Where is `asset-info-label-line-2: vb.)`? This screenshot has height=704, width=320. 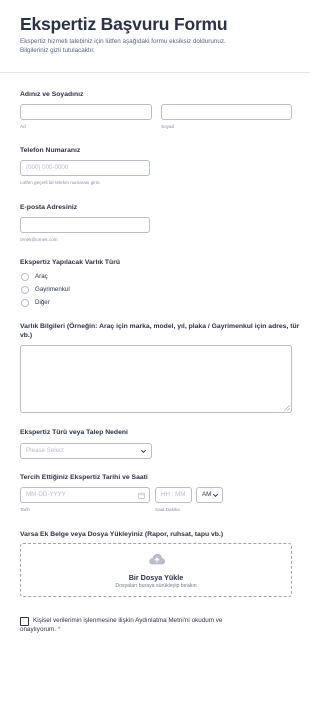
asset-info-label-line-2: vb.) is located at coordinates (26, 335).